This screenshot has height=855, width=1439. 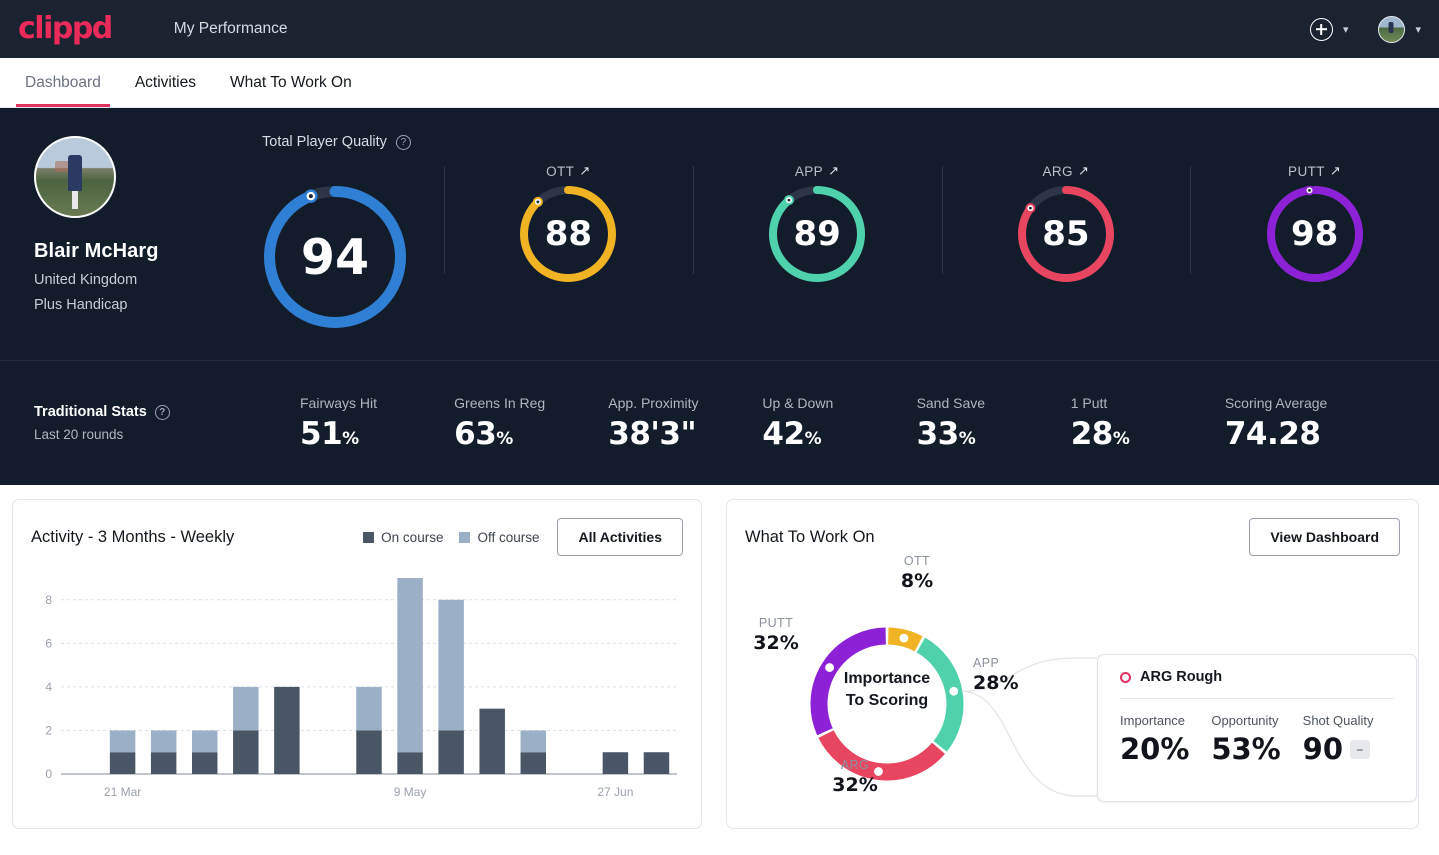 I want to click on metric-opportunity-value: 53%, so click(x=1246, y=749).